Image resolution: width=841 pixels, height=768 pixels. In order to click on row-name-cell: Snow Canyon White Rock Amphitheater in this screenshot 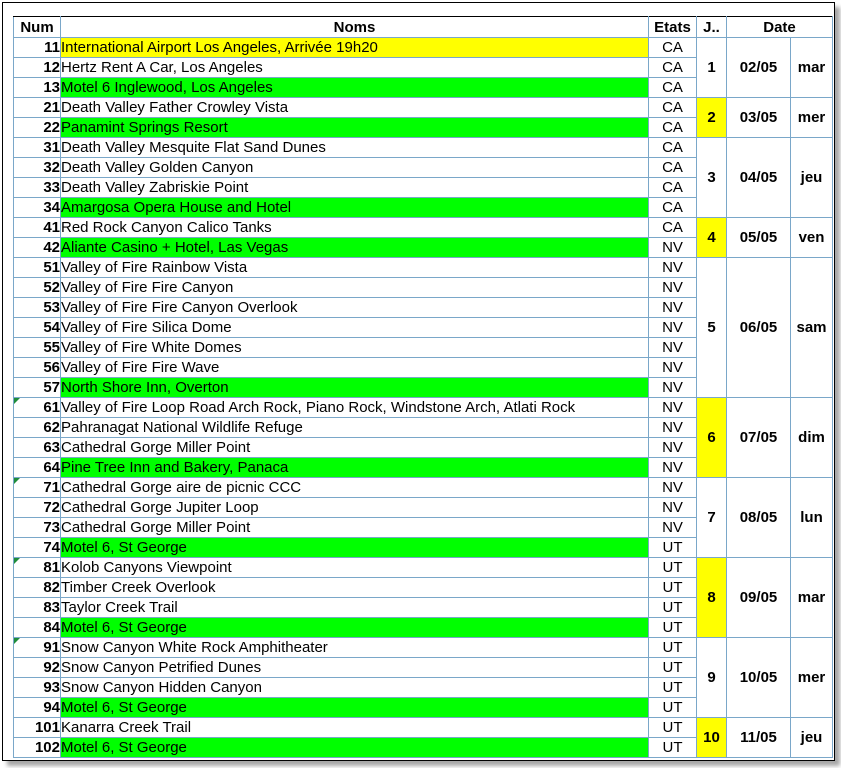, I will do `click(354, 647)`.